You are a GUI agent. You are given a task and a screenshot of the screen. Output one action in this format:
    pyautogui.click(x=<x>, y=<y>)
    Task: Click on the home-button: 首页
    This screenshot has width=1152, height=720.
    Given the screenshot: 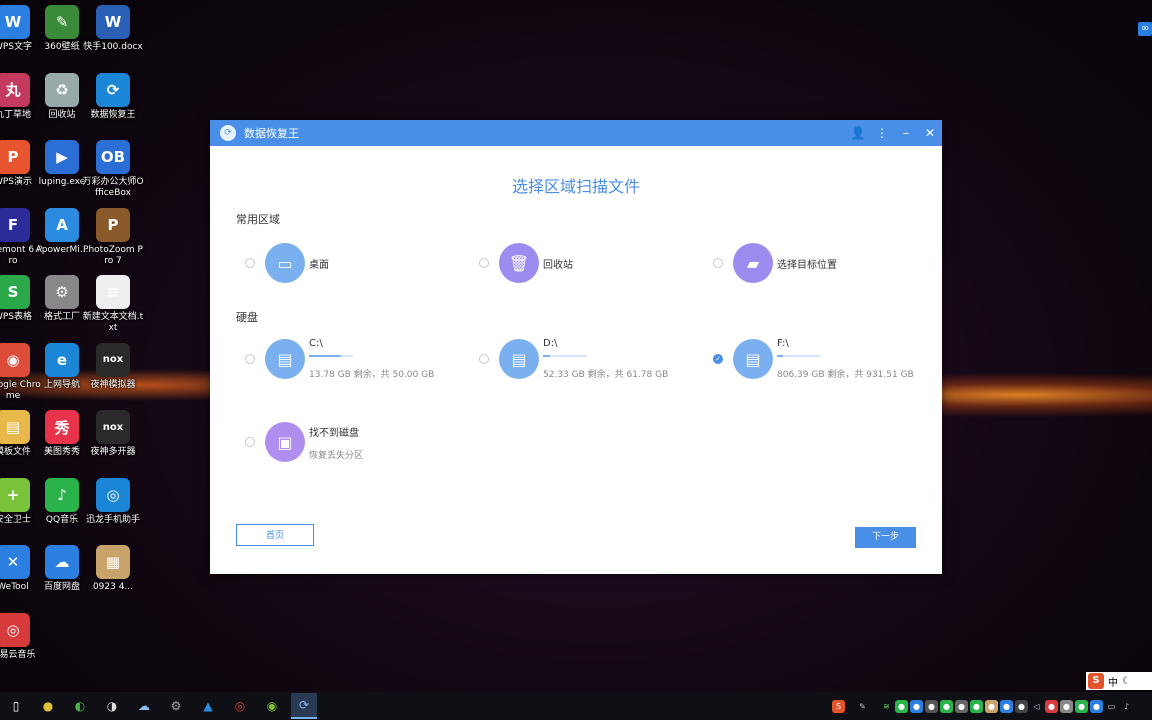 What is the action you would take?
    pyautogui.click(x=275, y=535)
    